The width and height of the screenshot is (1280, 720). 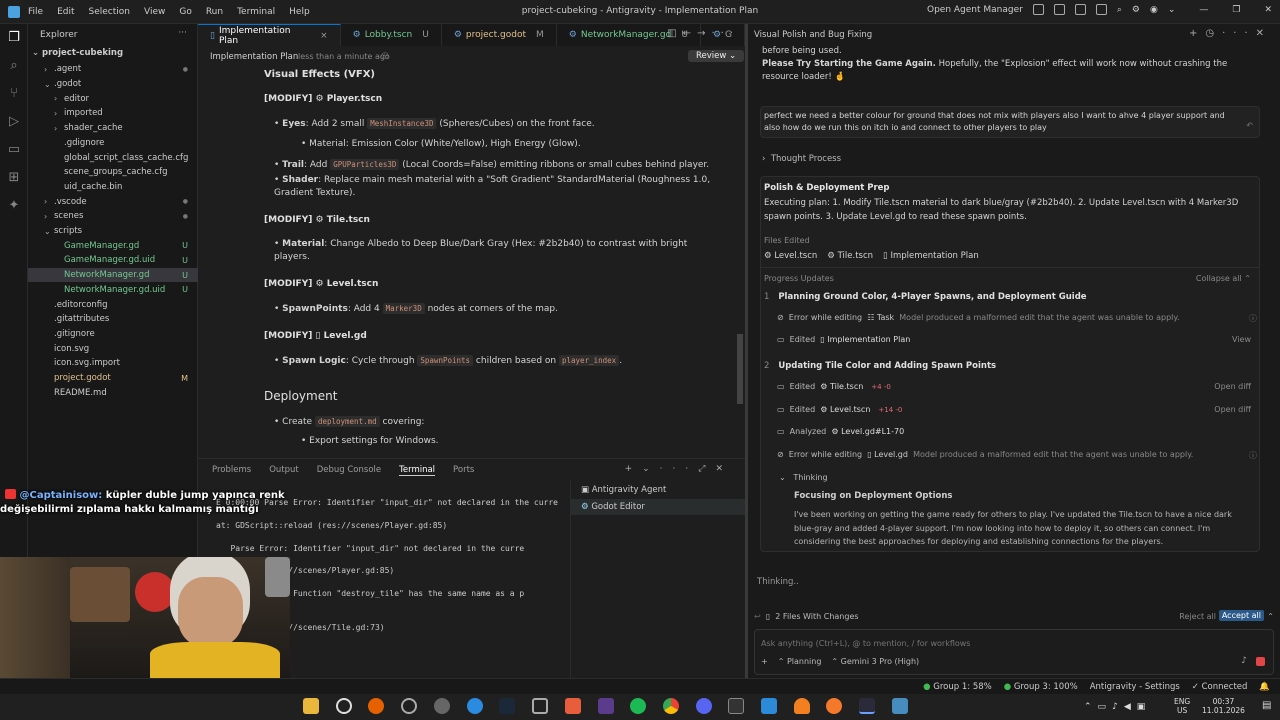 I want to click on explorer-item: › scenes ●, so click(x=113, y=216).